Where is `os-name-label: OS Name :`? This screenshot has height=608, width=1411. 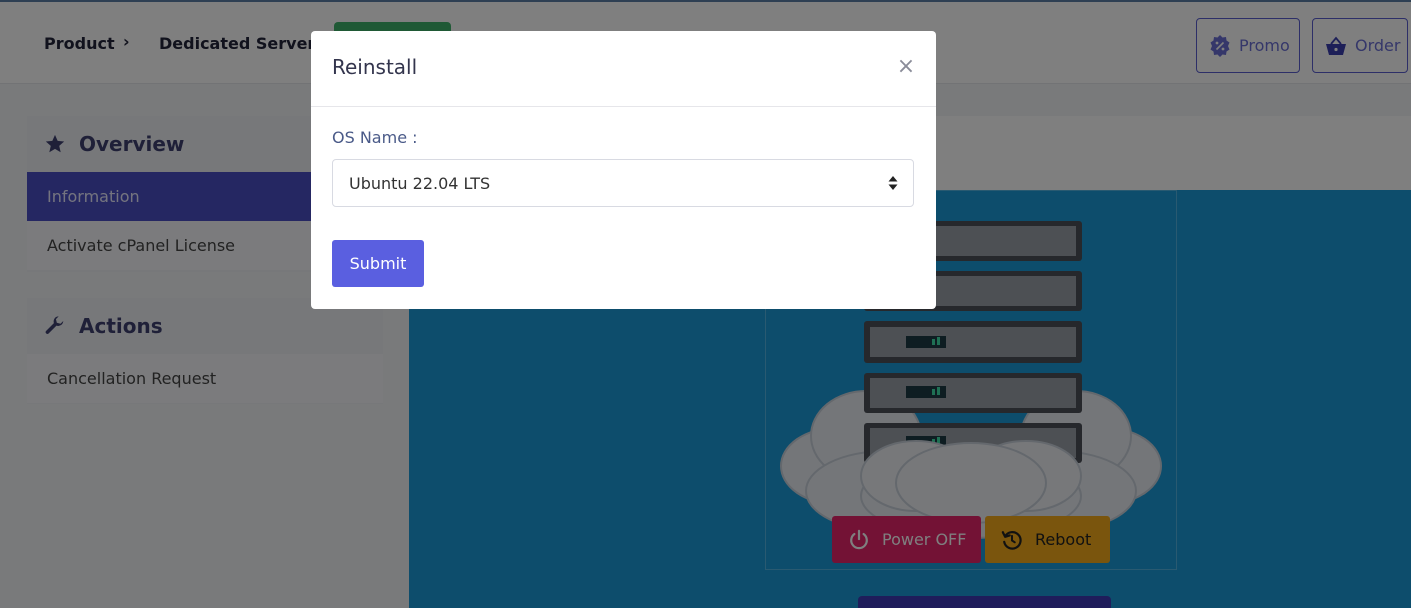
os-name-label: OS Name : is located at coordinates (375, 137).